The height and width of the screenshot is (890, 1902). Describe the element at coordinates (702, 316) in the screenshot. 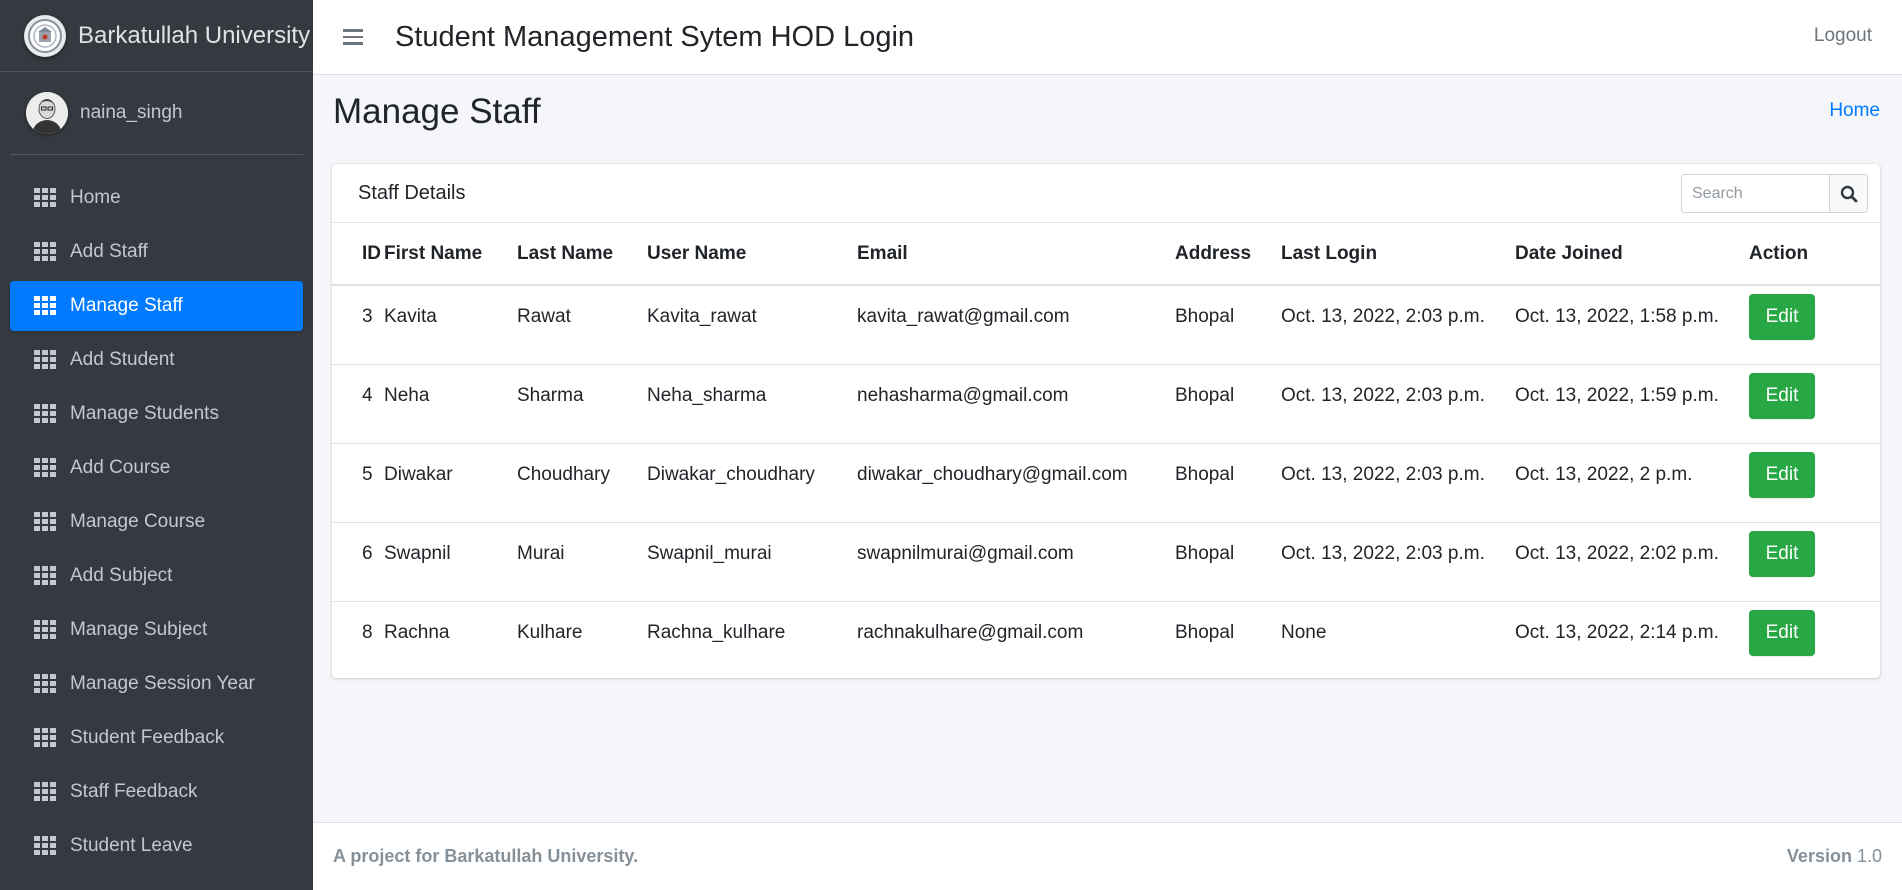

I see `cell-user-name: Kavita_rawat` at that location.